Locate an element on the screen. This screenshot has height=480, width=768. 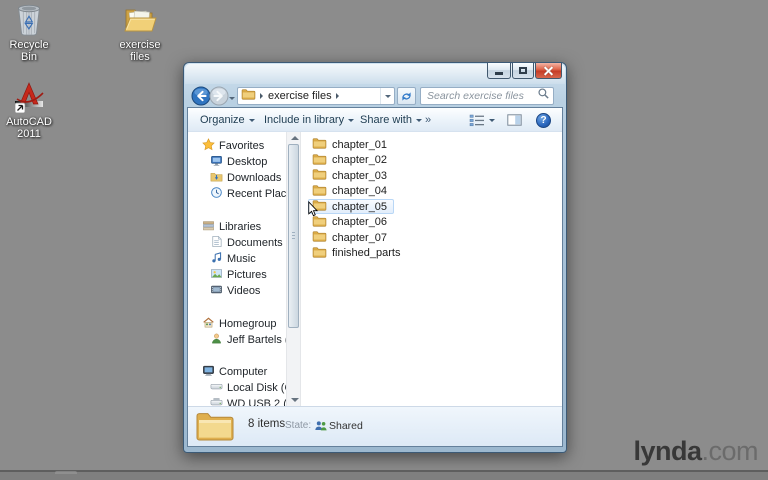
desktop-icon is located at coordinates (216, 162).